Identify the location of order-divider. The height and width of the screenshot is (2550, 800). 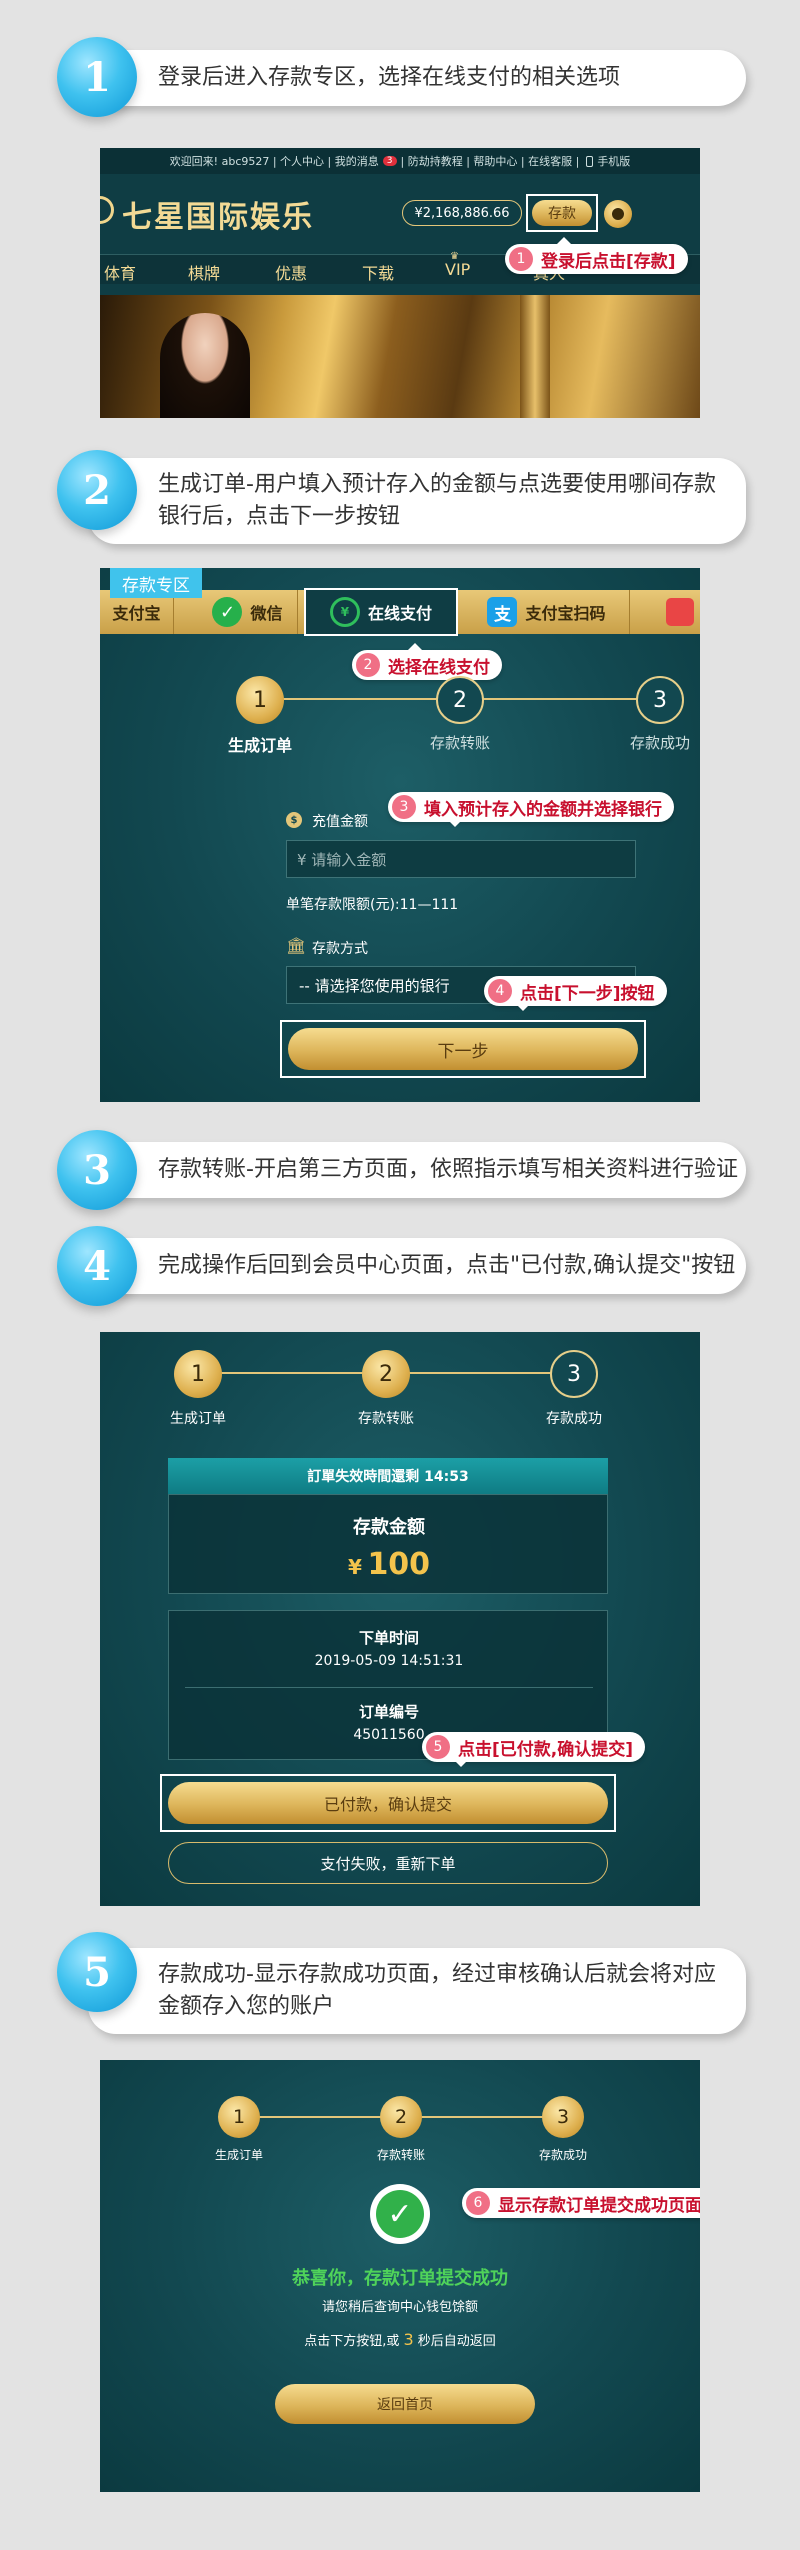
(389, 1687).